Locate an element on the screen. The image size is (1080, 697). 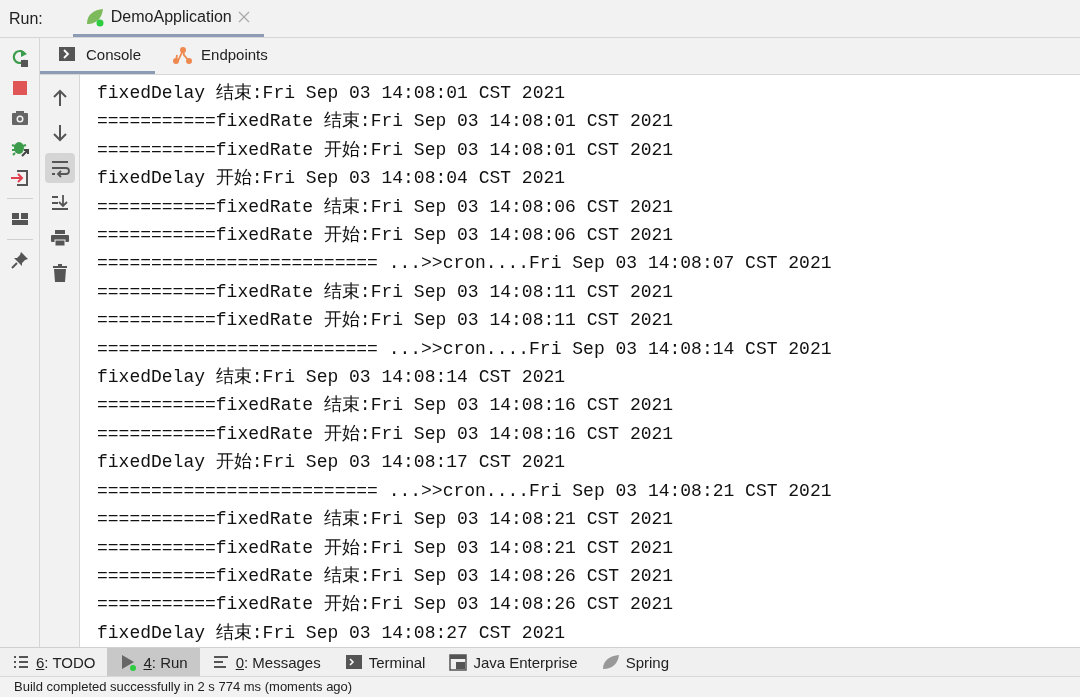
exit-icon is located at coordinates (19, 178).